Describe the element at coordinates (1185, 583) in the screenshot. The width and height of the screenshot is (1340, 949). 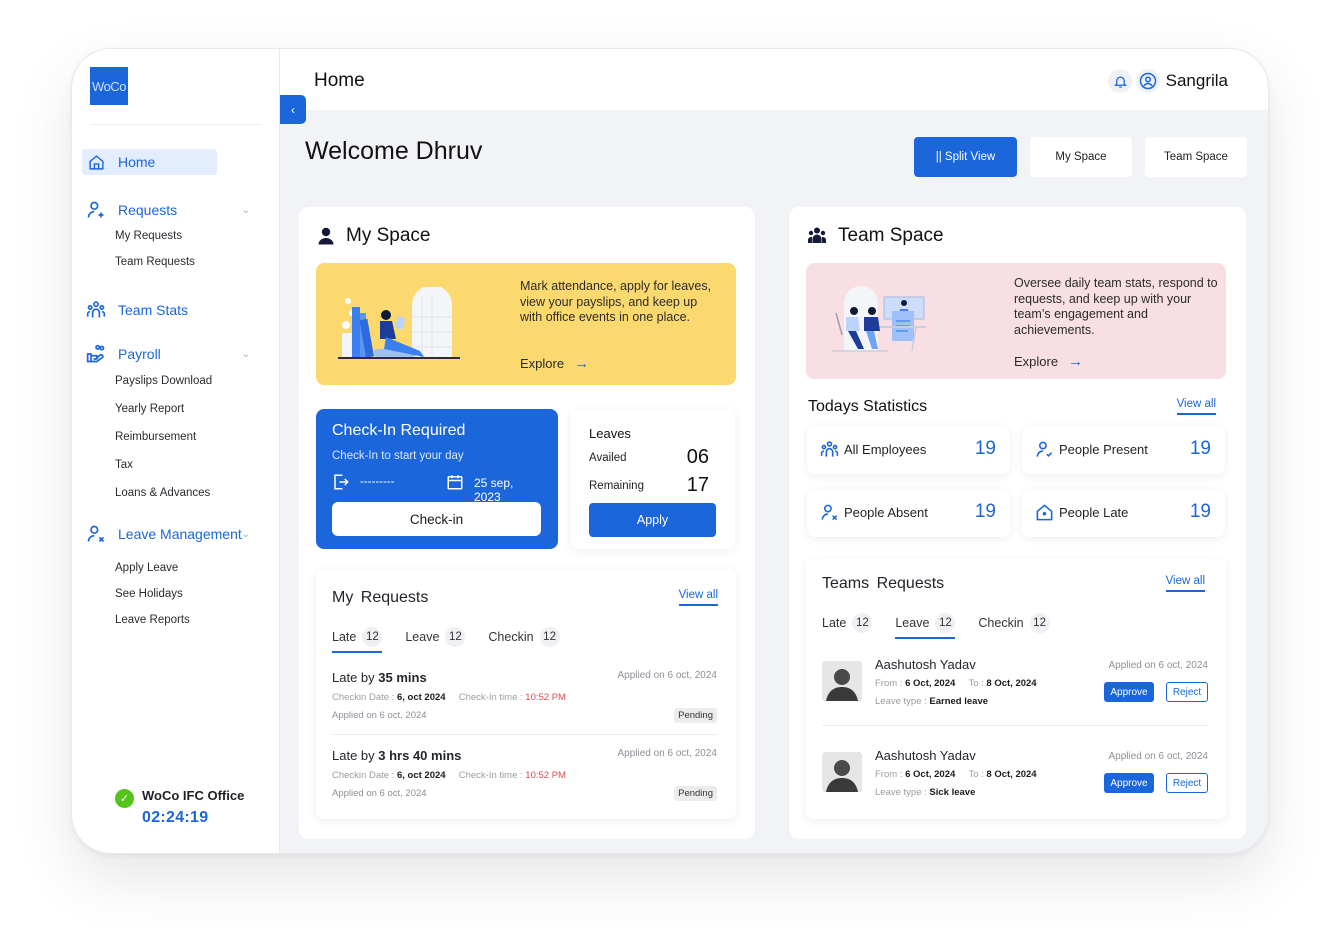
I see `teams-requests-view-all-link: View all` at that location.